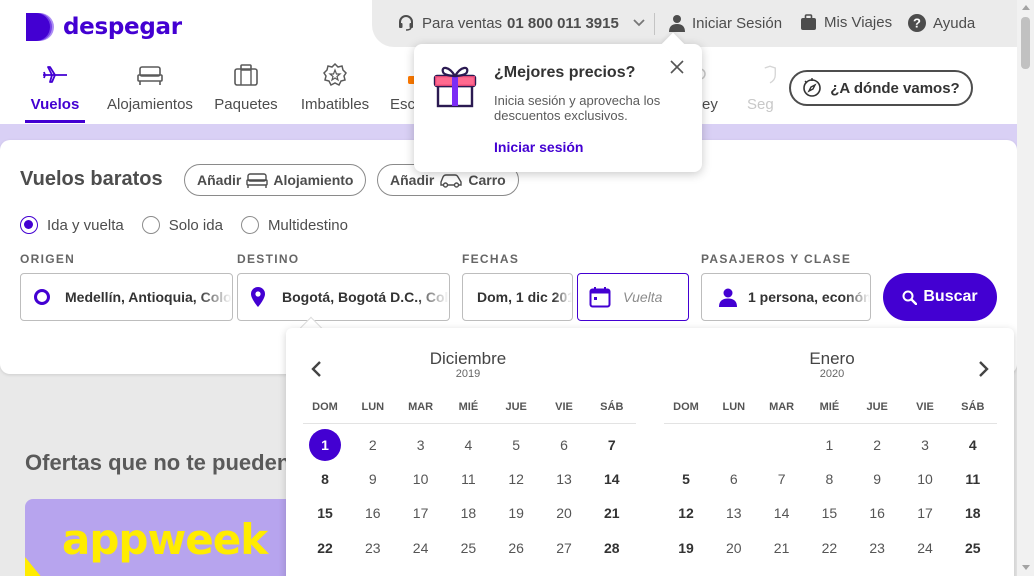 The width and height of the screenshot is (1034, 576). Describe the element at coordinates (612, 548) in the screenshot. I see `calendar-day: 28` at that location.